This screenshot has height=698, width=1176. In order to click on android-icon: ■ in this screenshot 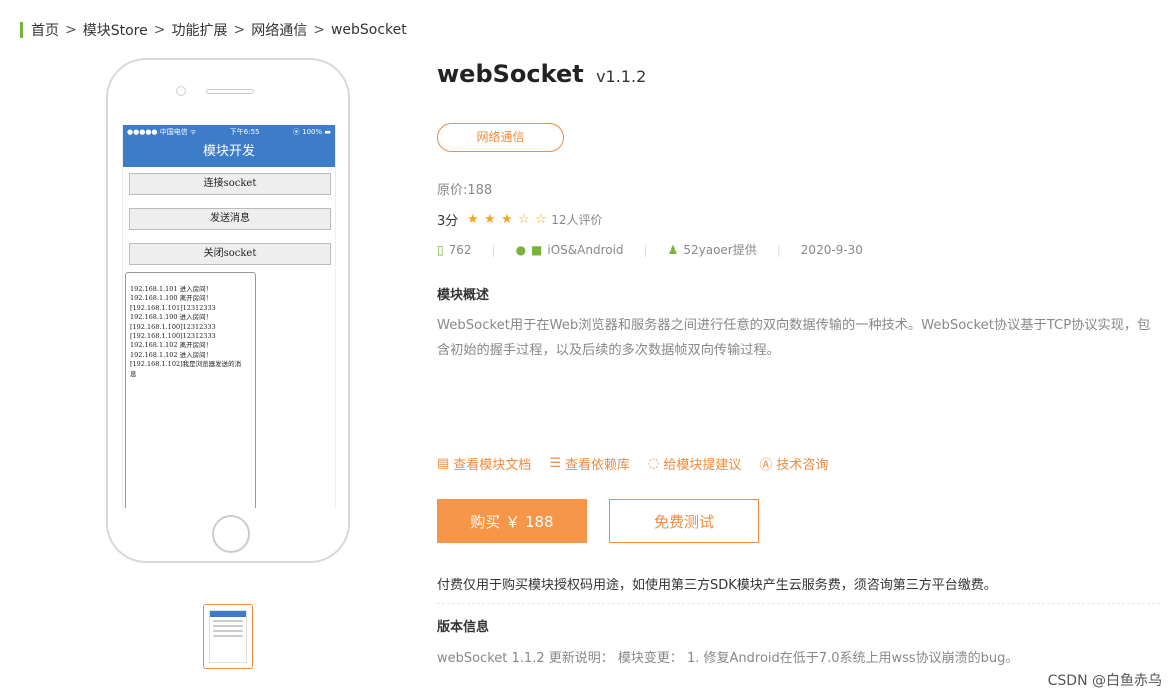, I will do `click(537, 249)`.